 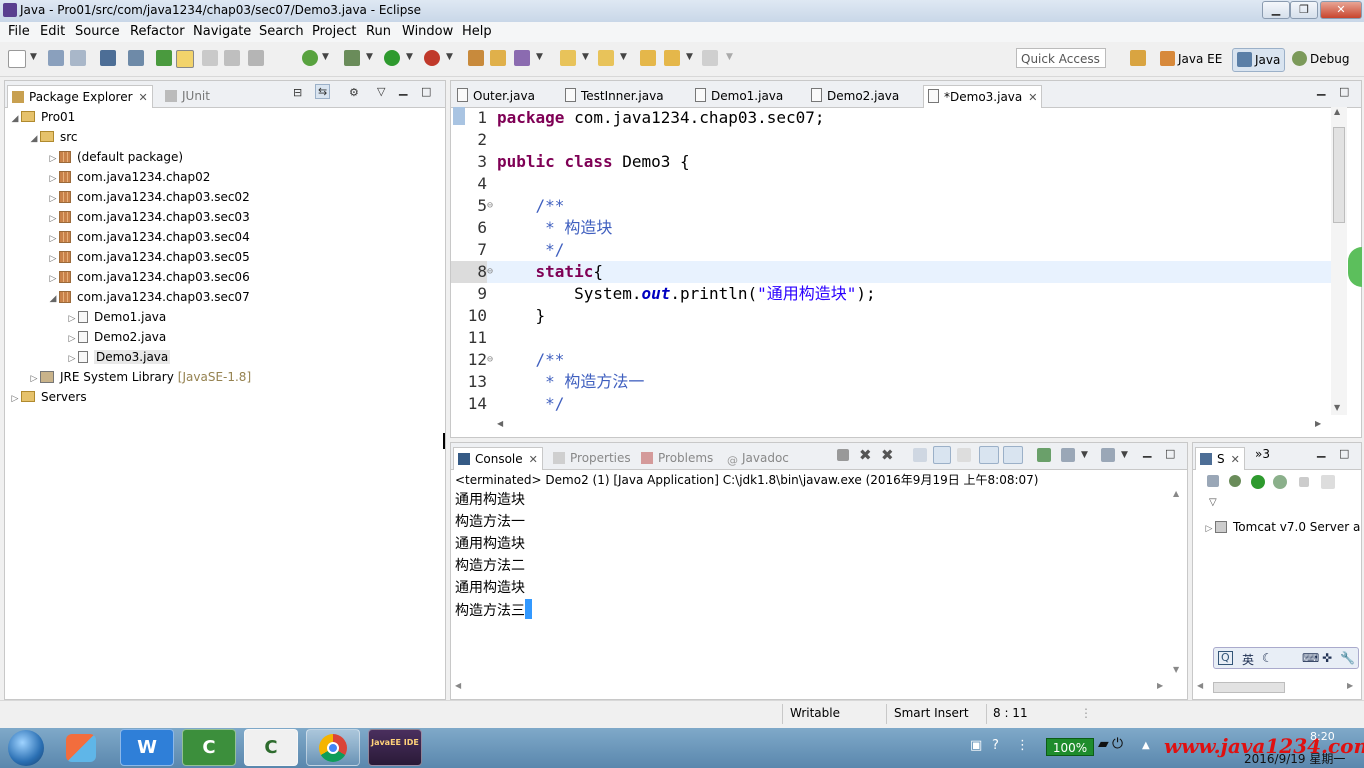 What do you see at coordinates (891, 360) in the screenshot?
I see `code-line: 12⊖ /**` at bounding box center [891, 360].